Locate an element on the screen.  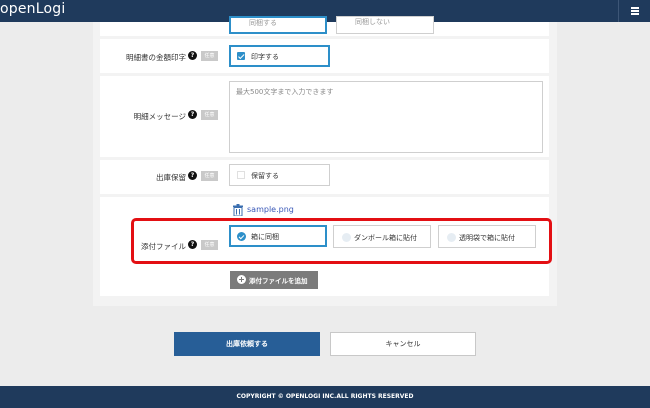
submit-shipment-button: 出庫依頼する is located at coordinates (247, 344).